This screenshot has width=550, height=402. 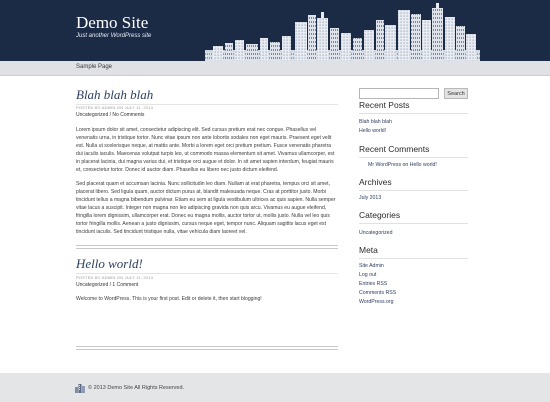 I want to click on nav-item-sample-page: Sample Page, so click(x=94, y=67).